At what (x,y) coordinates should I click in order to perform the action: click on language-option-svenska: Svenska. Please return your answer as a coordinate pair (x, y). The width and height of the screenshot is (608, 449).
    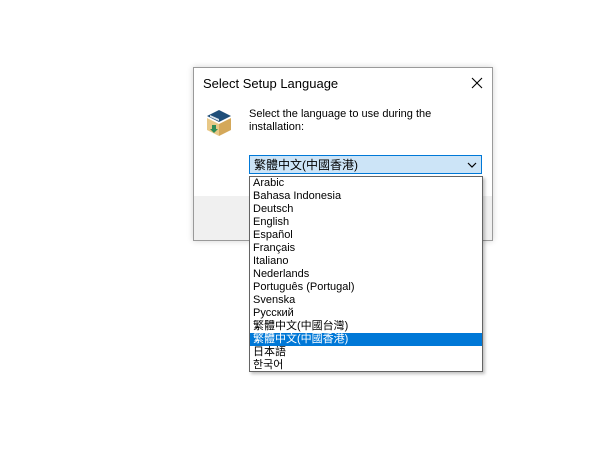
    Looking at the image, I should click on (366, 300).